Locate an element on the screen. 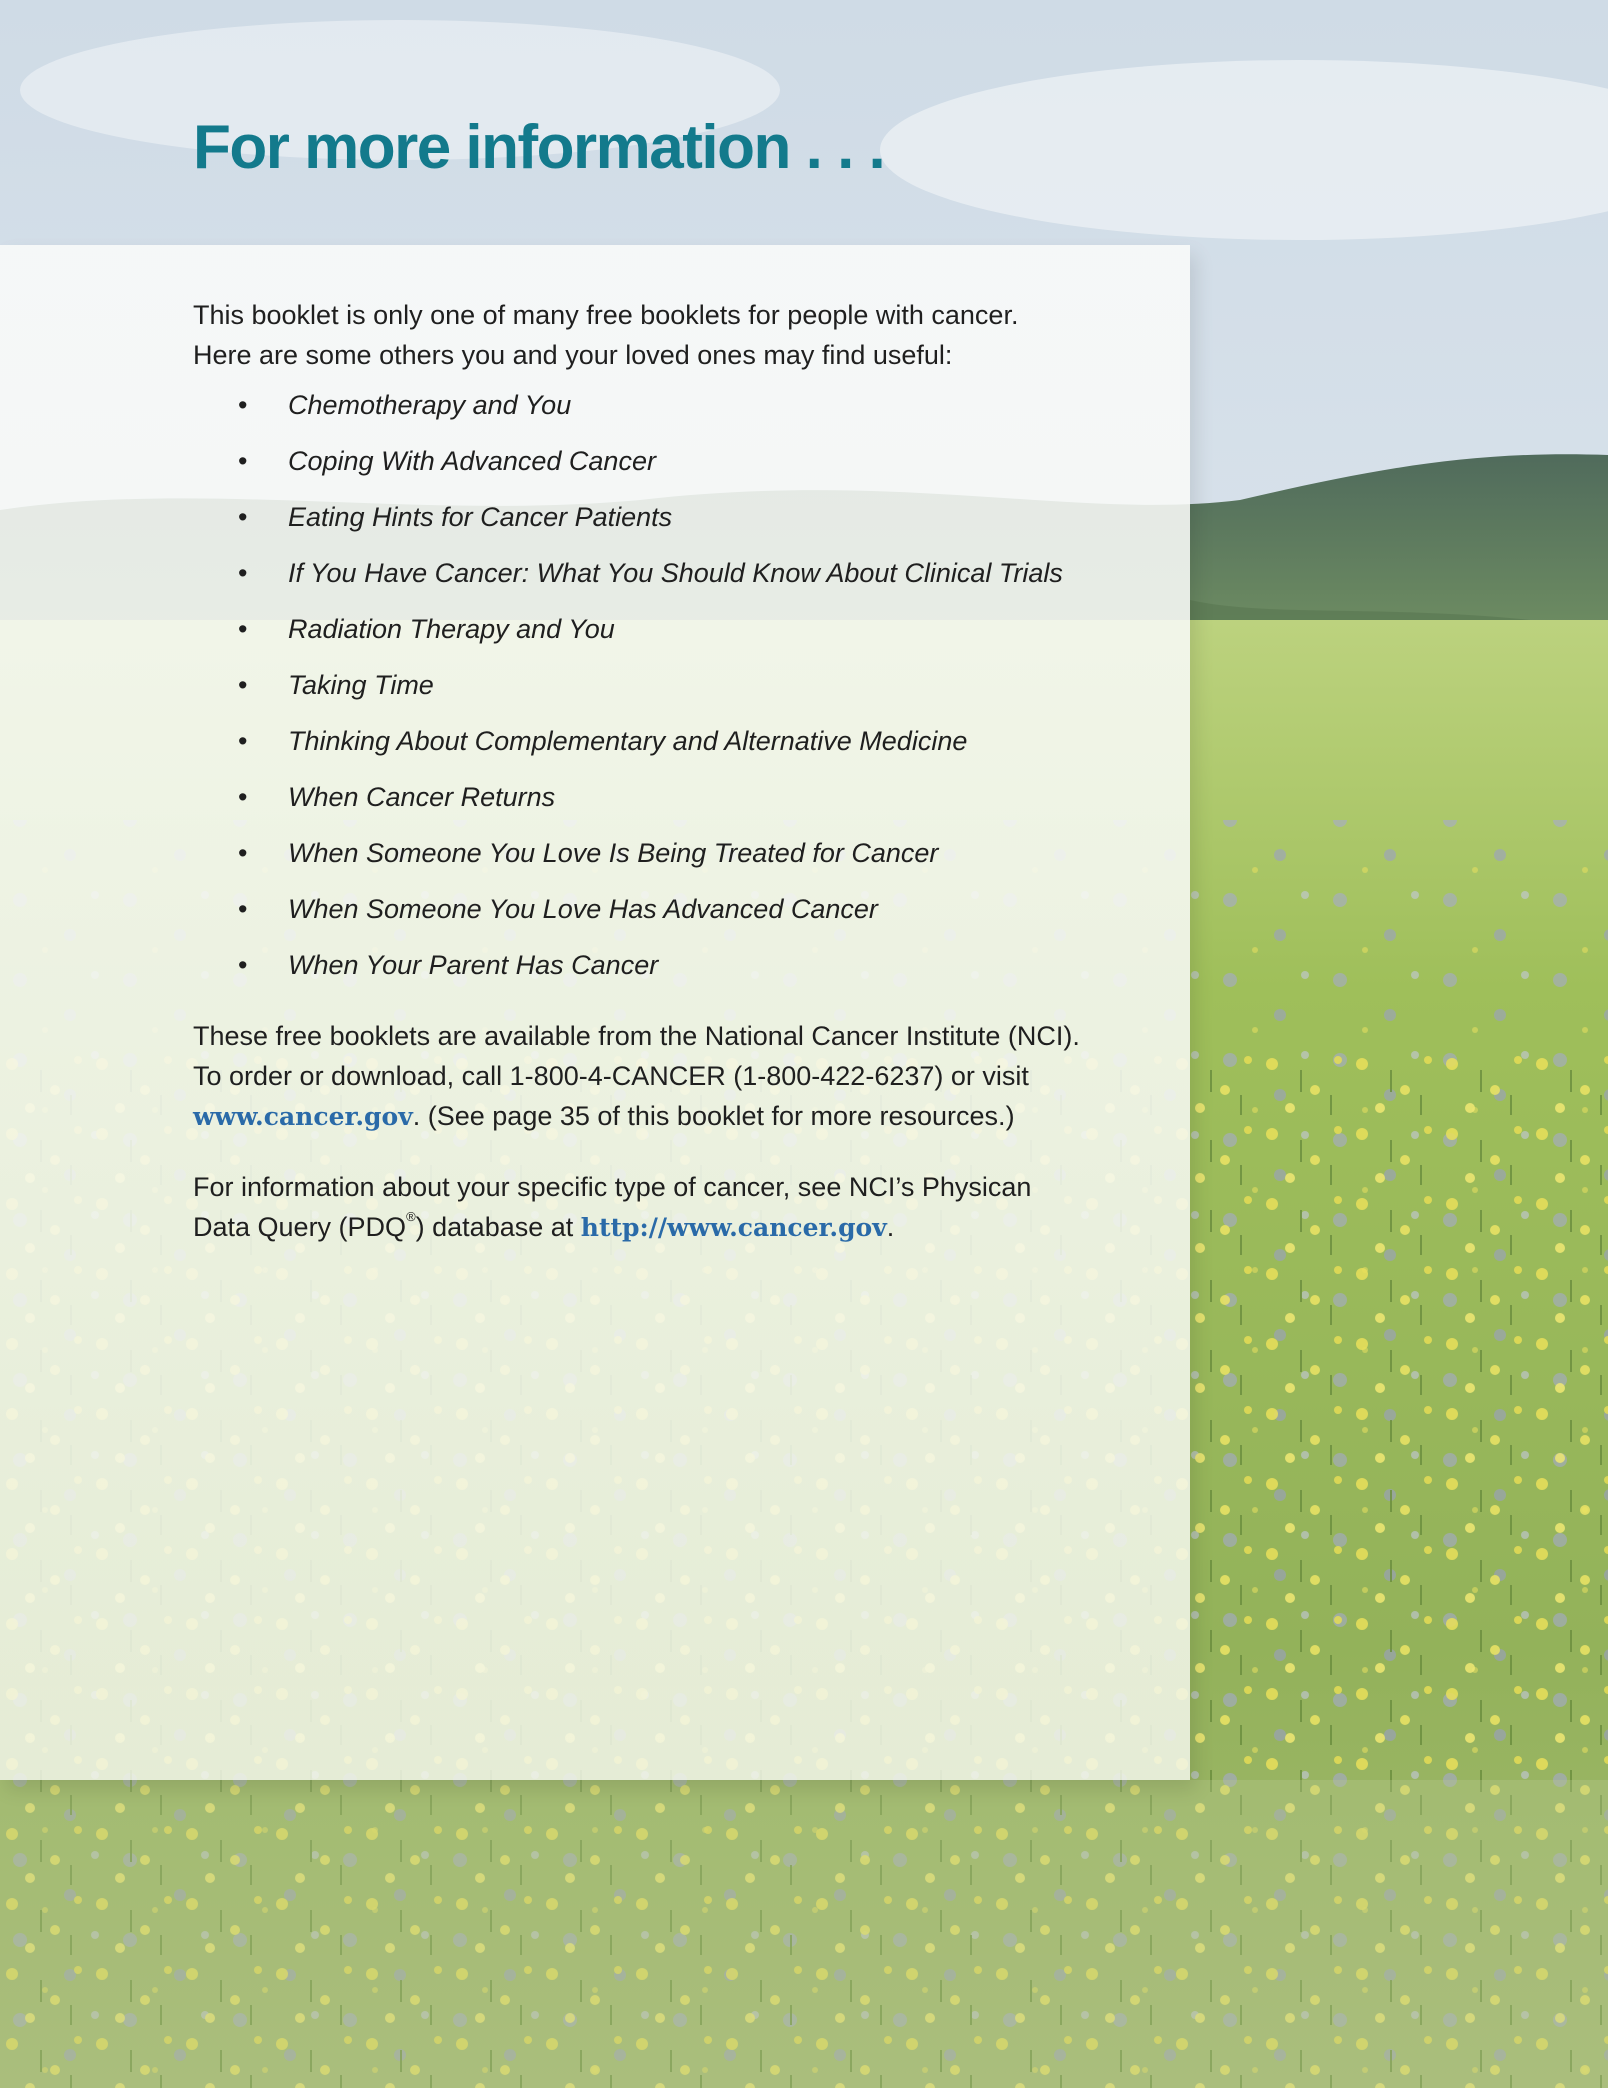  list-item: • Chemotherapy and You is located at coordinates (643, 413).